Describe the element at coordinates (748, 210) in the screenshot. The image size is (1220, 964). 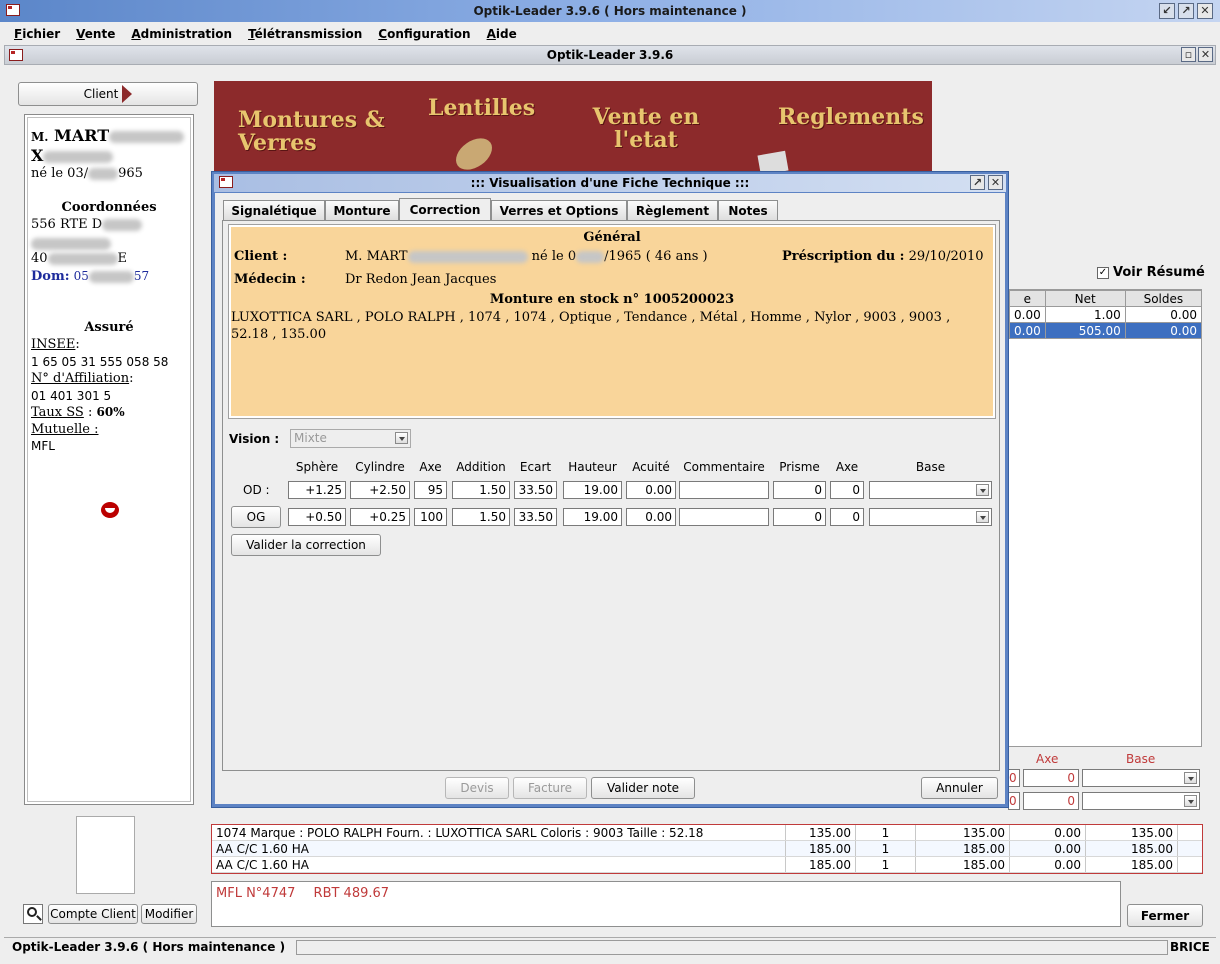
I see `tab-notes: Notes` at that location.